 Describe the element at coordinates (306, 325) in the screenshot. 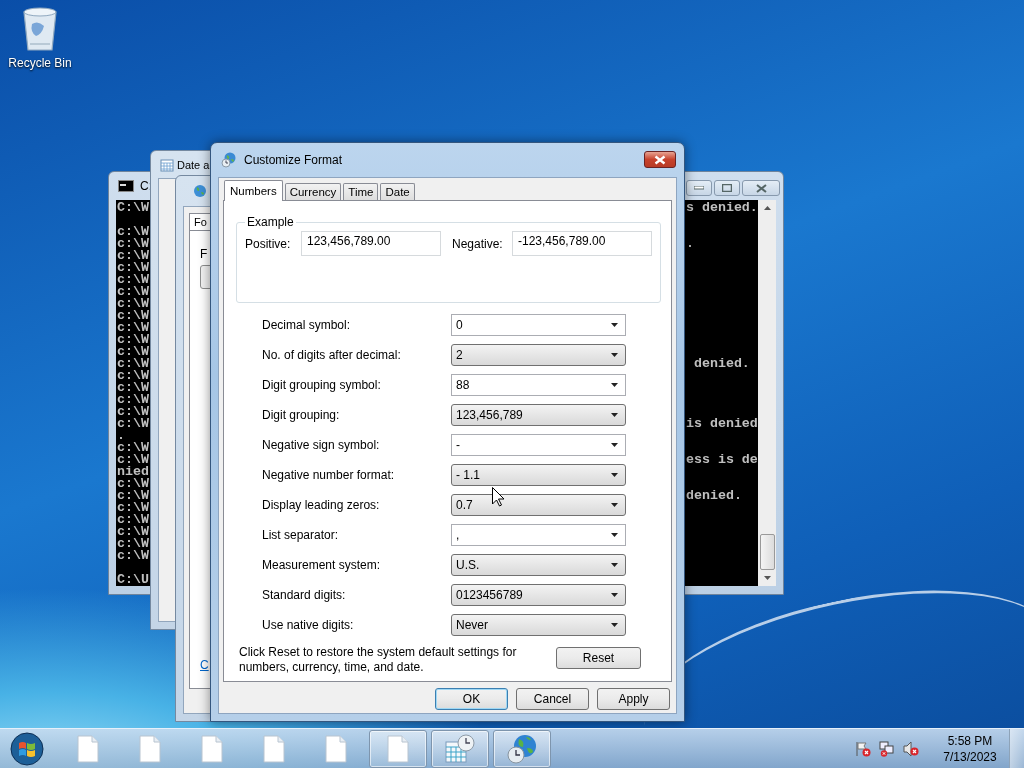

I see `field-label: Decimal symbol:` at that location.